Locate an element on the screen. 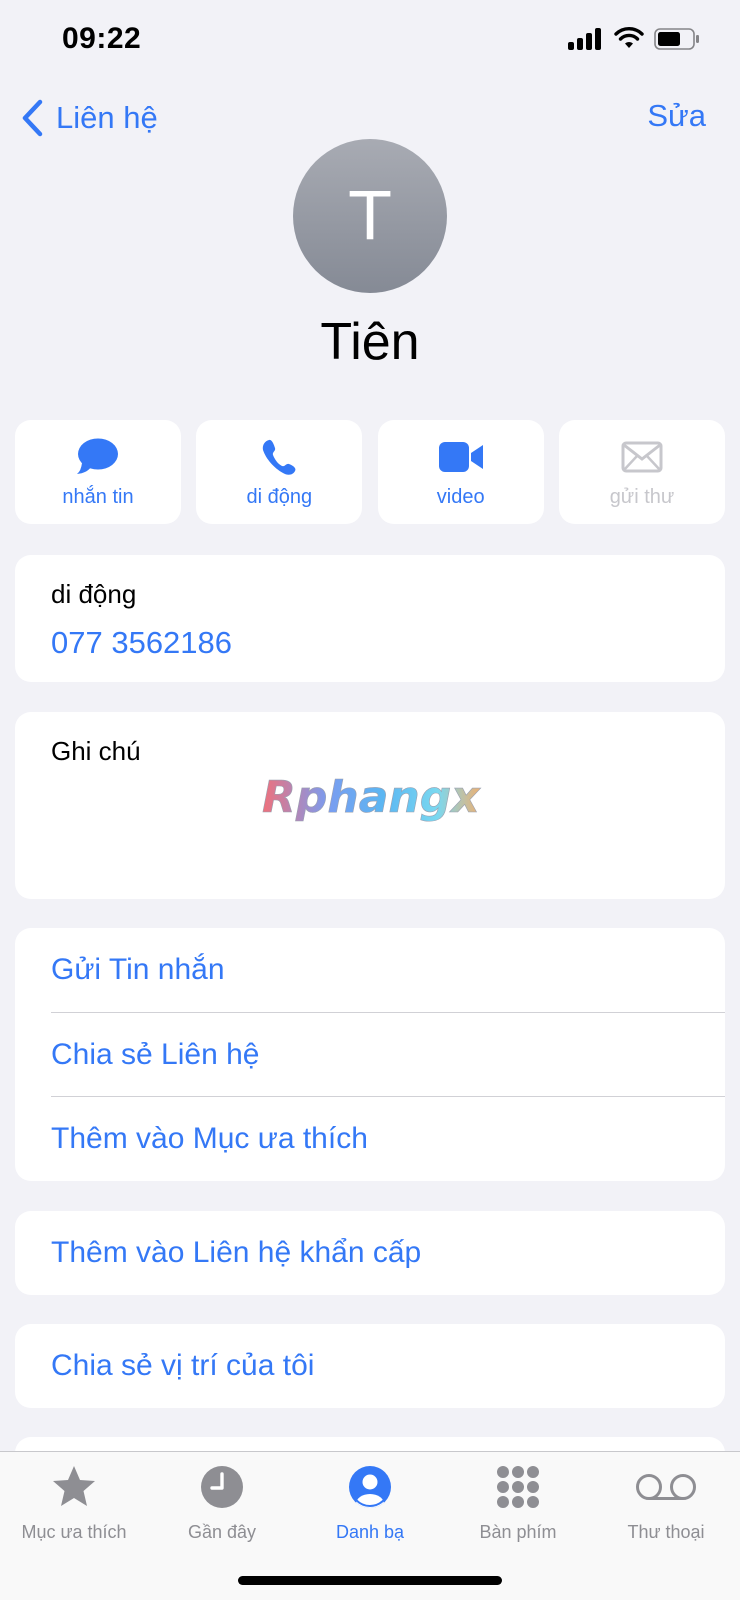  keypad-icon is located at coordinates (518, 1487).